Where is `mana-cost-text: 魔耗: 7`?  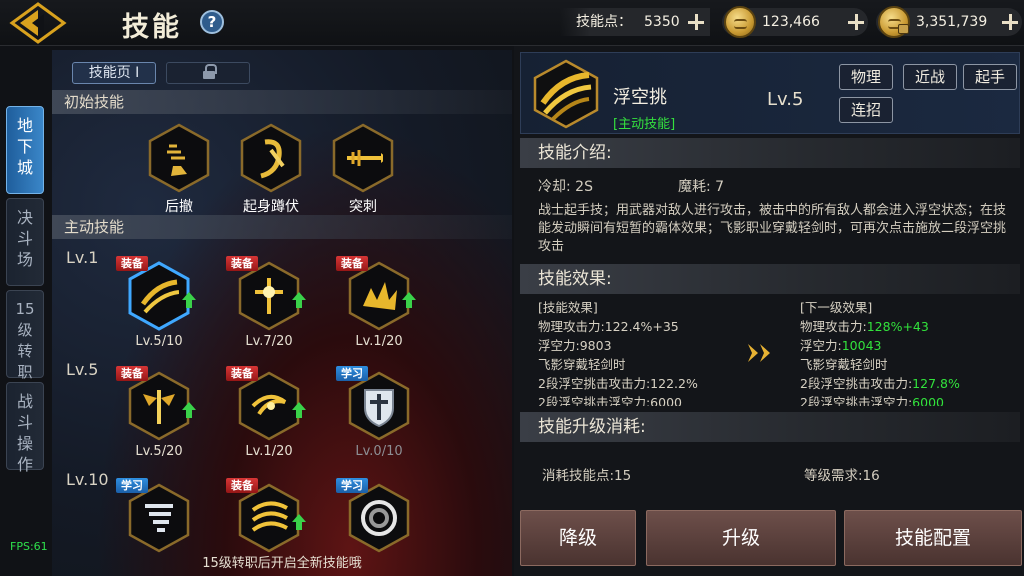
mana-cost-text: 魔耗: 7 is located at coordinates (701, 187).